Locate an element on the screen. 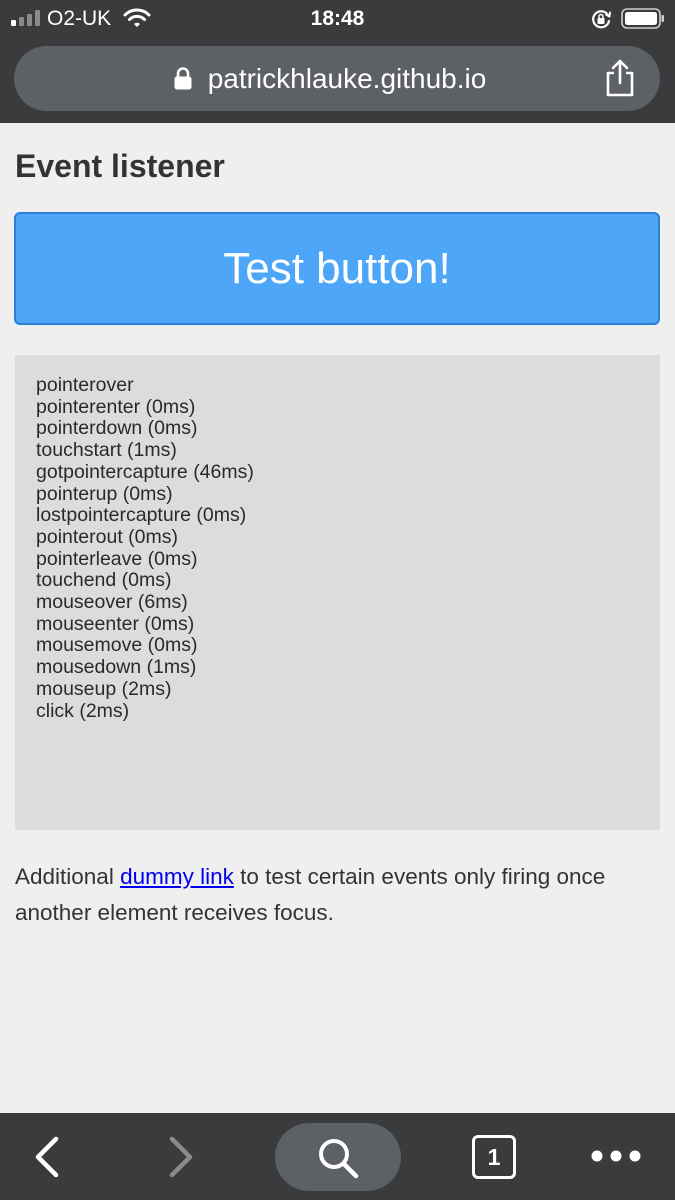 This screenshot has width=675, height=1200. event-log-item: mouseup (2ms) is located at coordinates (104, 688).